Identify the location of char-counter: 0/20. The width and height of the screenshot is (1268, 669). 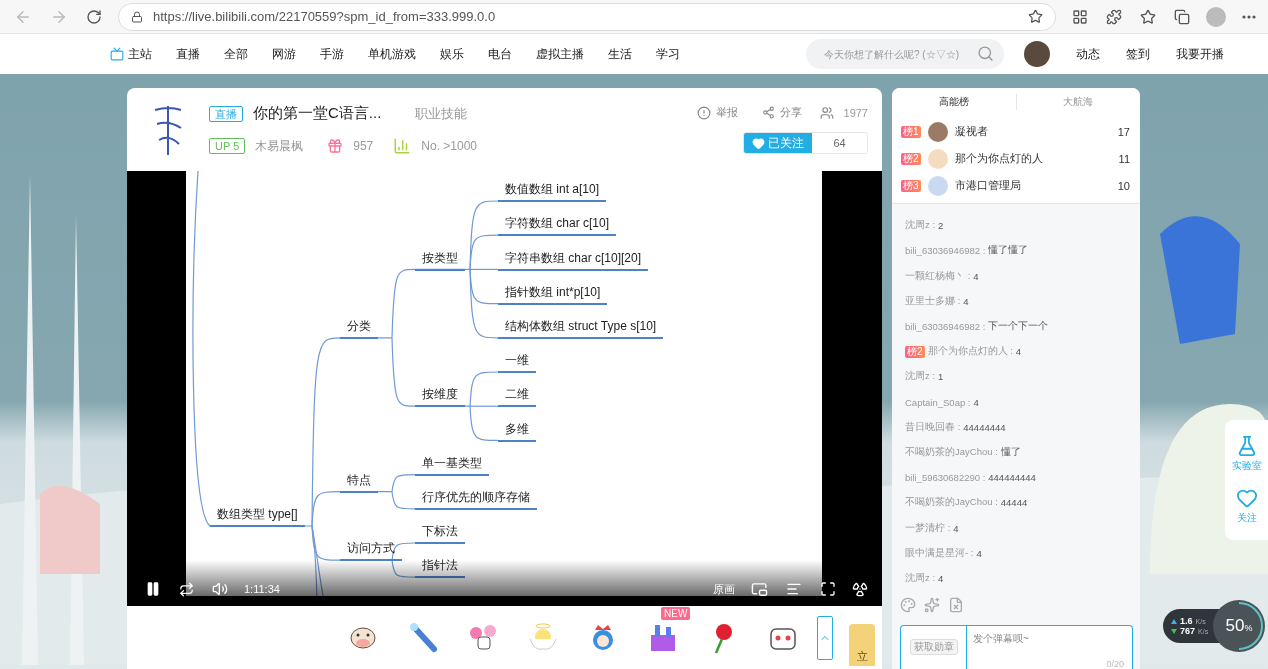
(1115, 664).